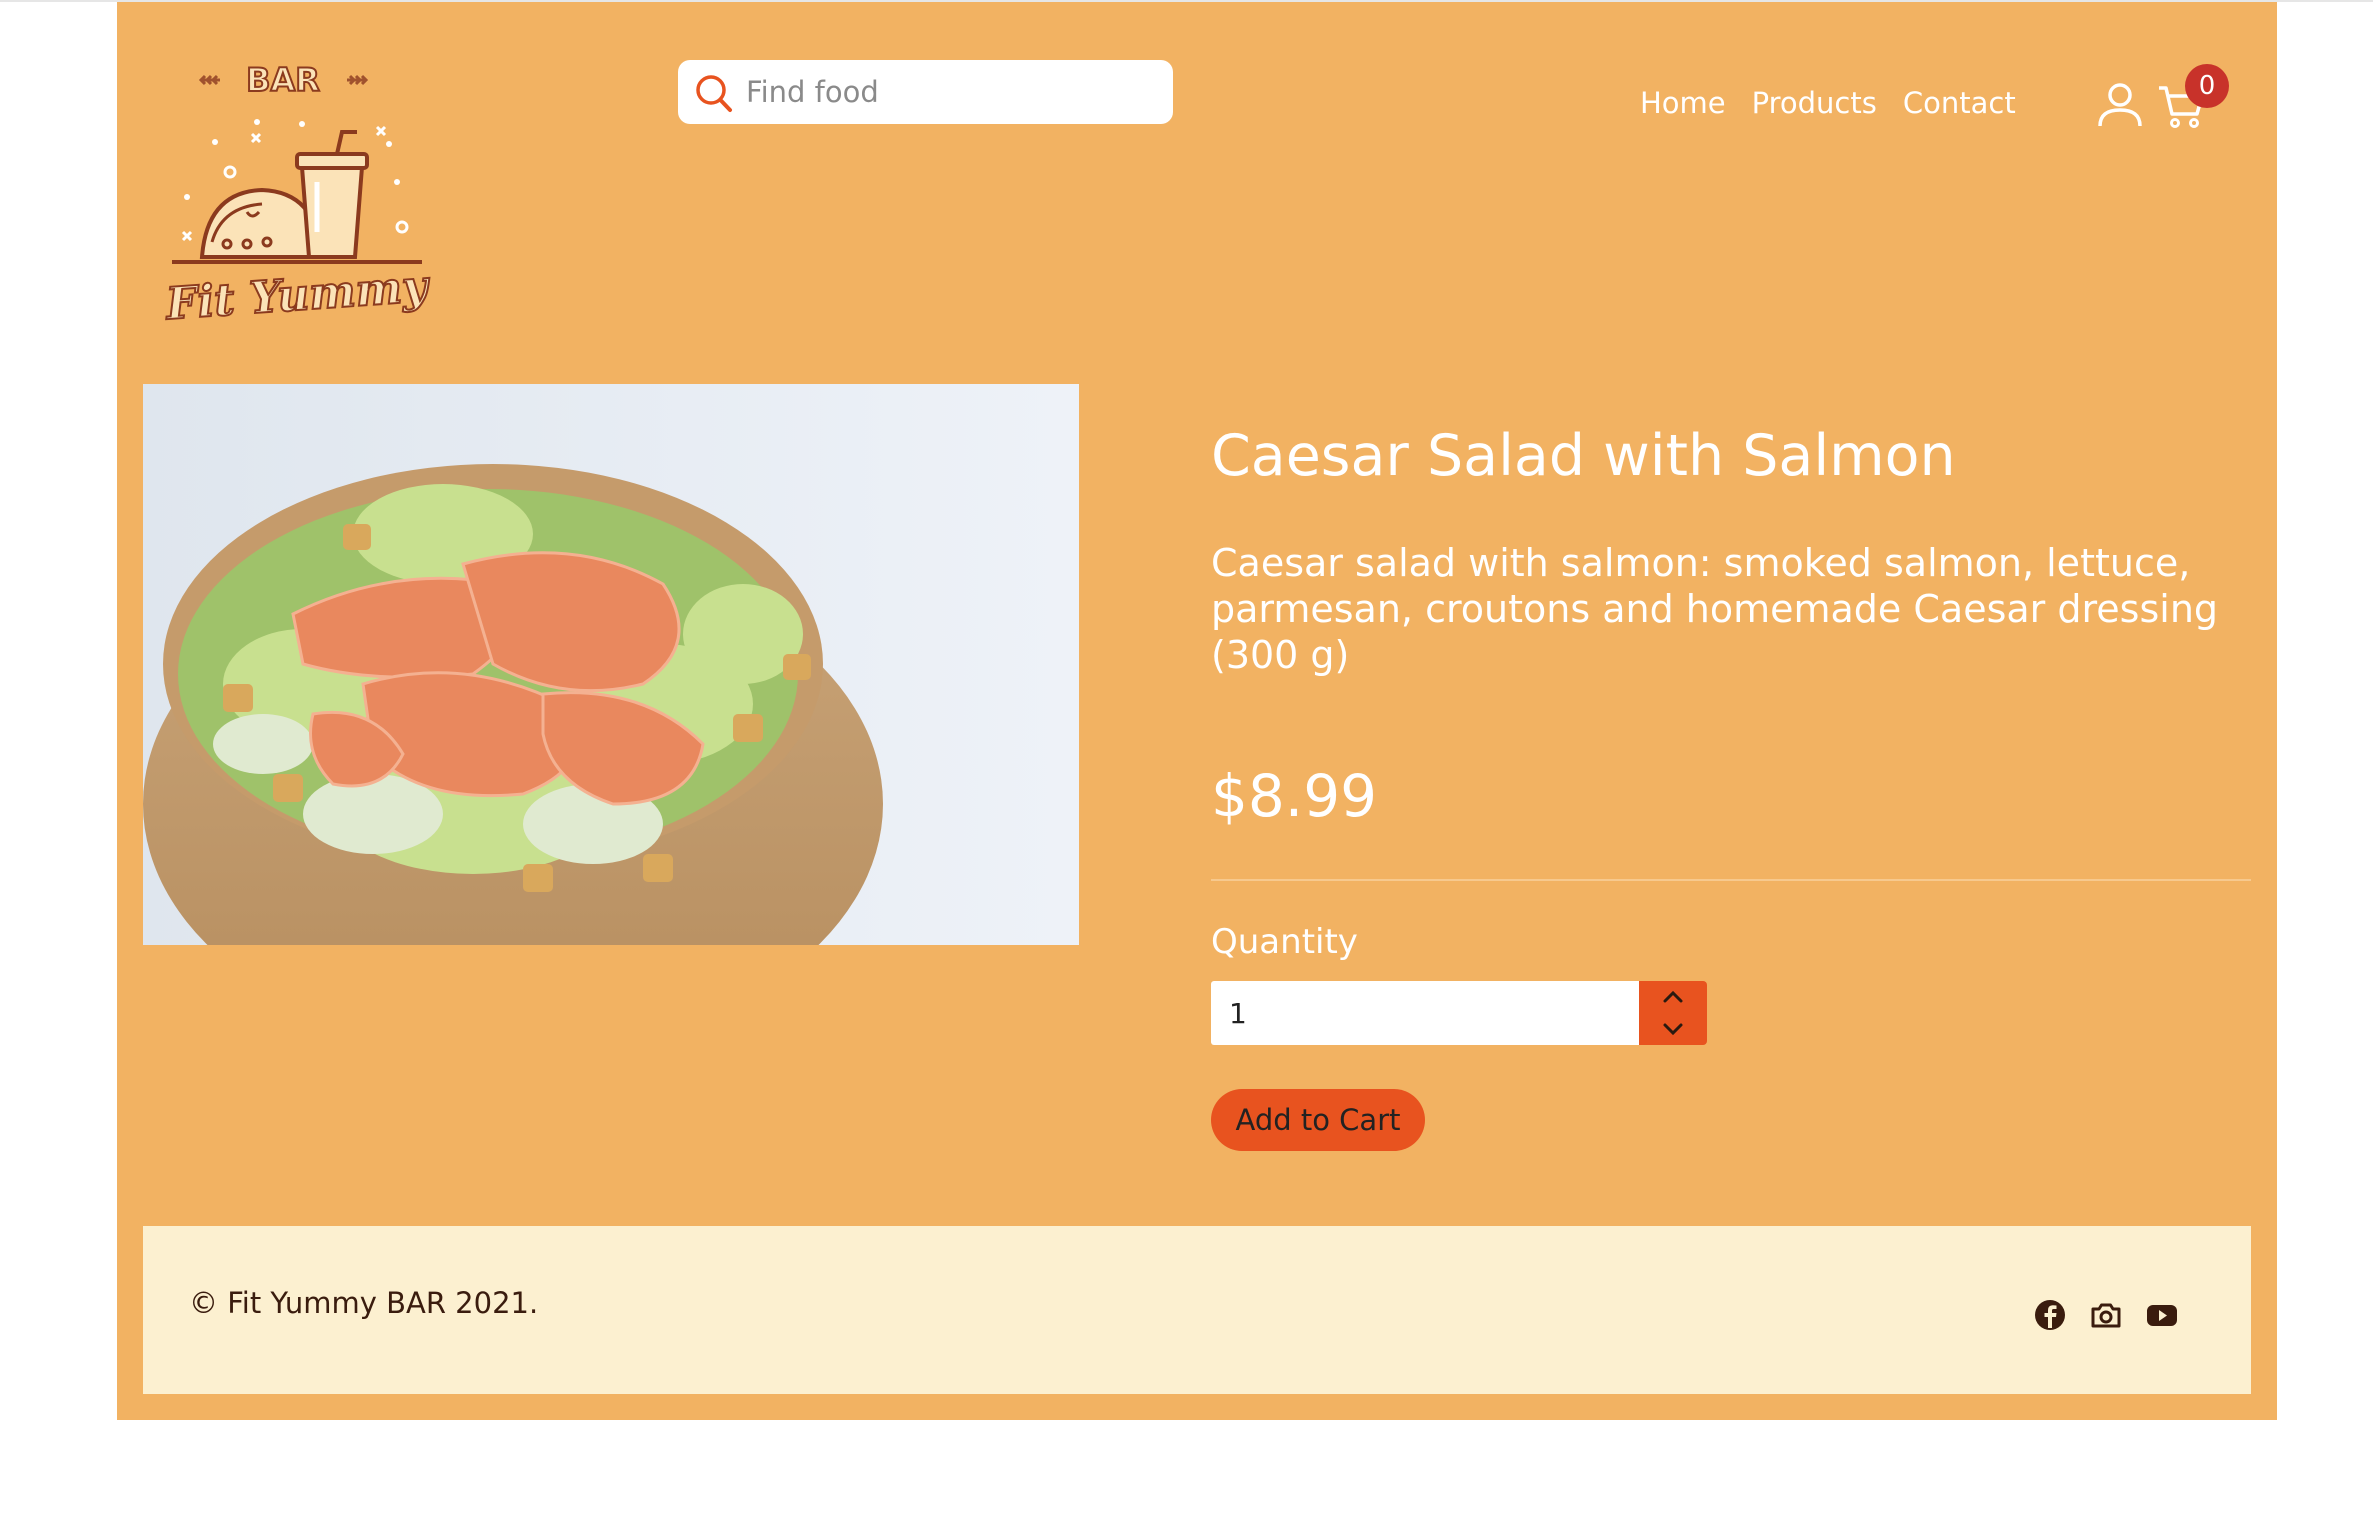 Image resolution: width=2373 pixels, height=1514 pixels. What do you see at coordinates (1197, 1310) in the screenshot?
I see `footer: © Fit Yummy BAR 2021.` at bounding box center [1197, 1310].